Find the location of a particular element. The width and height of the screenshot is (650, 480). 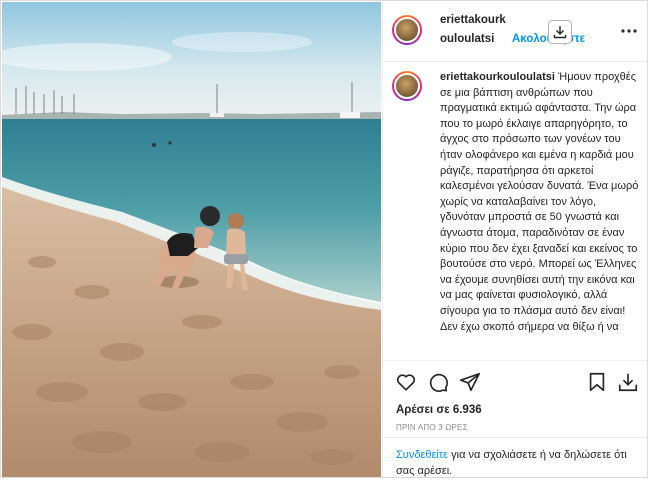

username-line2: ouloulatsi is located at coordinates (467, 39).